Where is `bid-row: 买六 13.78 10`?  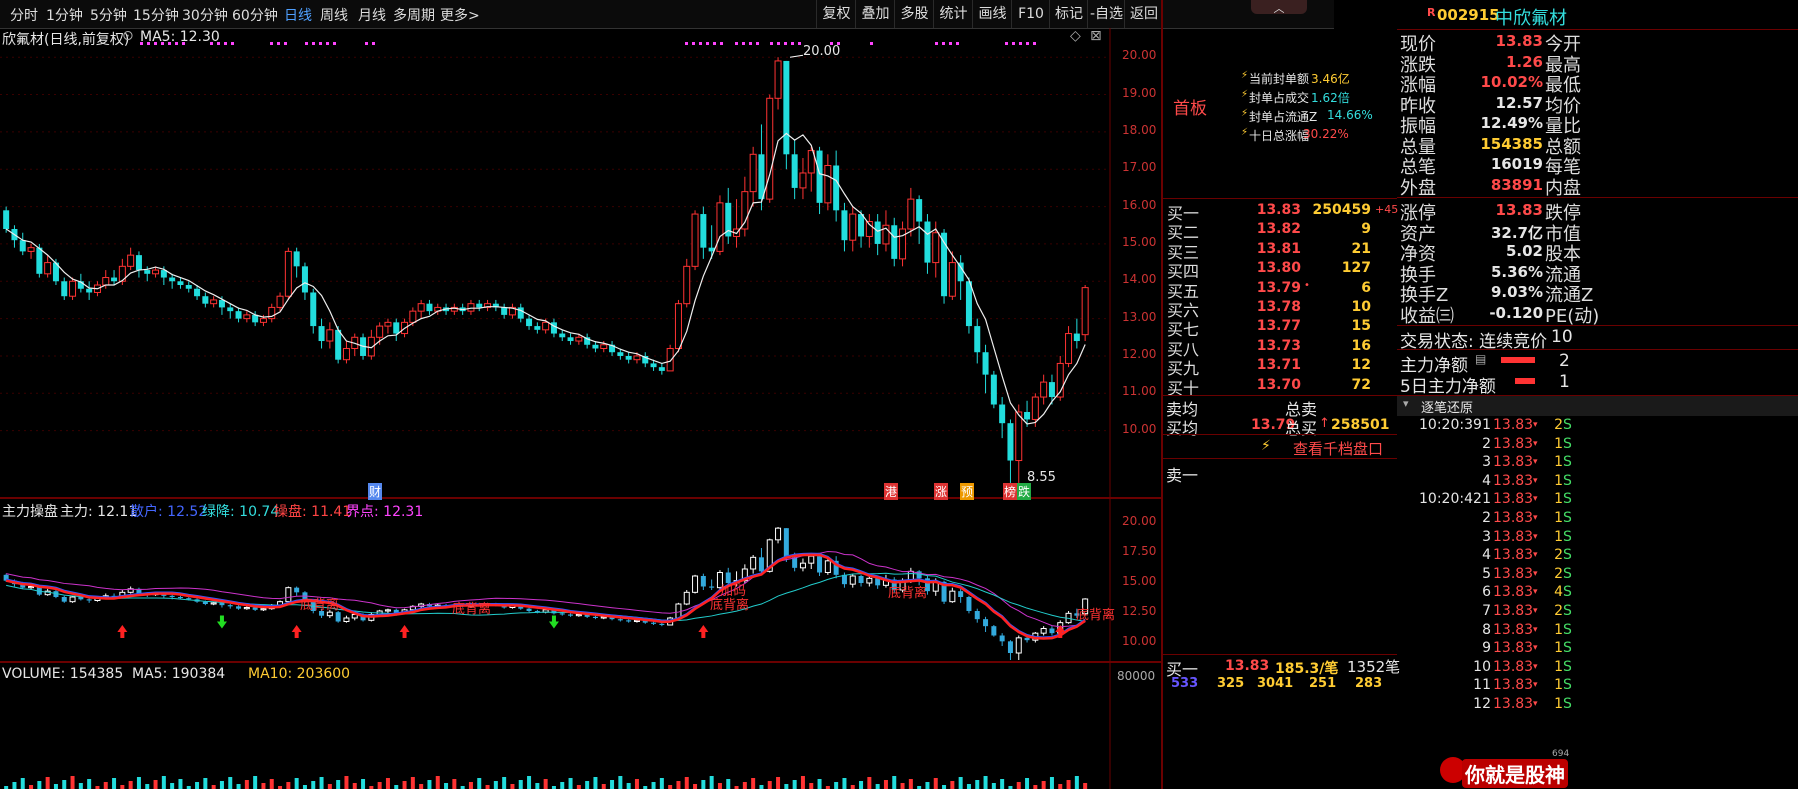 bid-row: 买六 13.78 10 is located at coordinates (1280, 308).